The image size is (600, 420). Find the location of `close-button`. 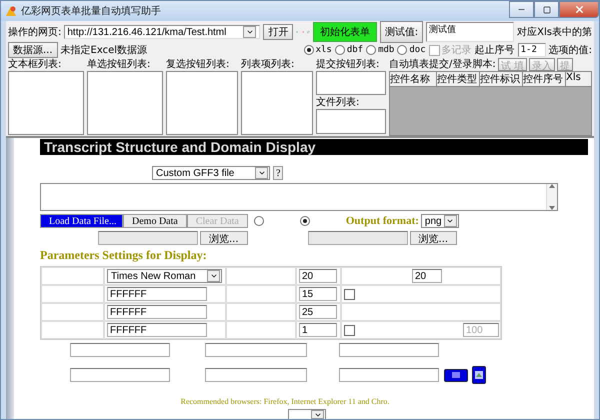

close-button is located at coordinates (579, 9).